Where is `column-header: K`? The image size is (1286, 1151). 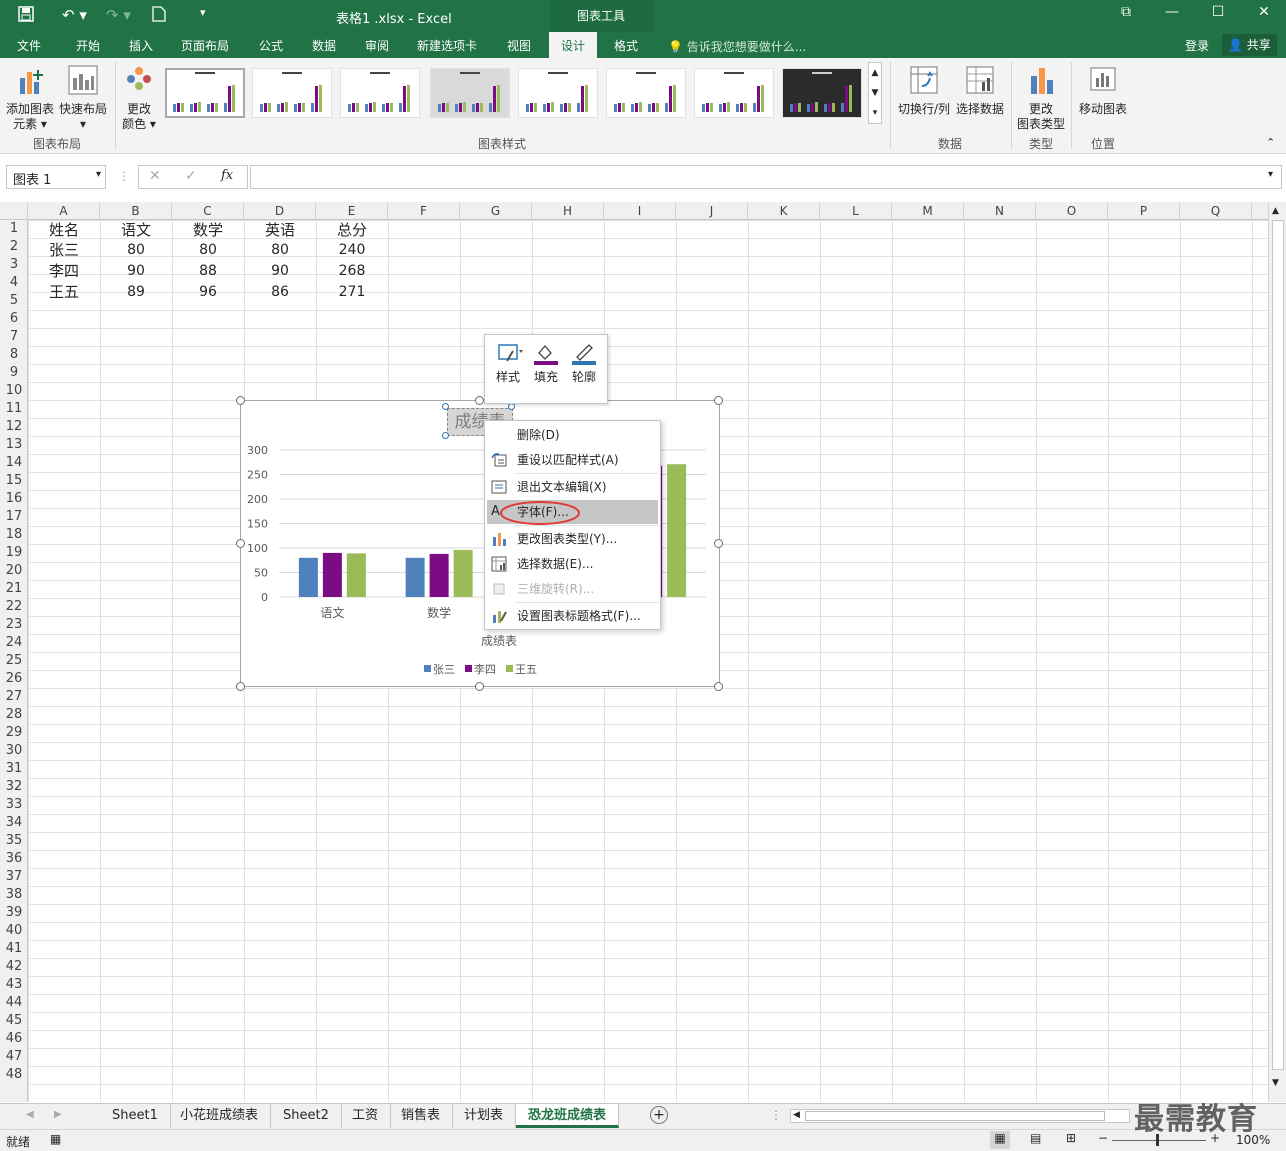 column-header: K is located at coordinates (784, 211).